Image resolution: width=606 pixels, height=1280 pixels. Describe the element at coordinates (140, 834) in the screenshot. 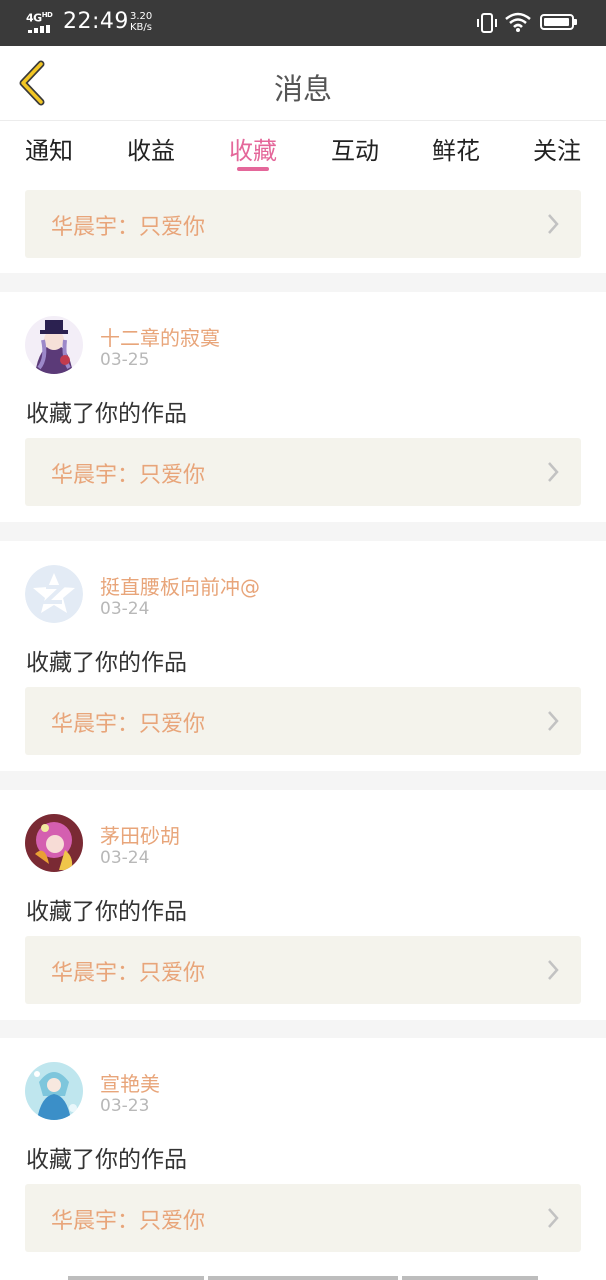

I see `username: 茅田砂胡` at that location.